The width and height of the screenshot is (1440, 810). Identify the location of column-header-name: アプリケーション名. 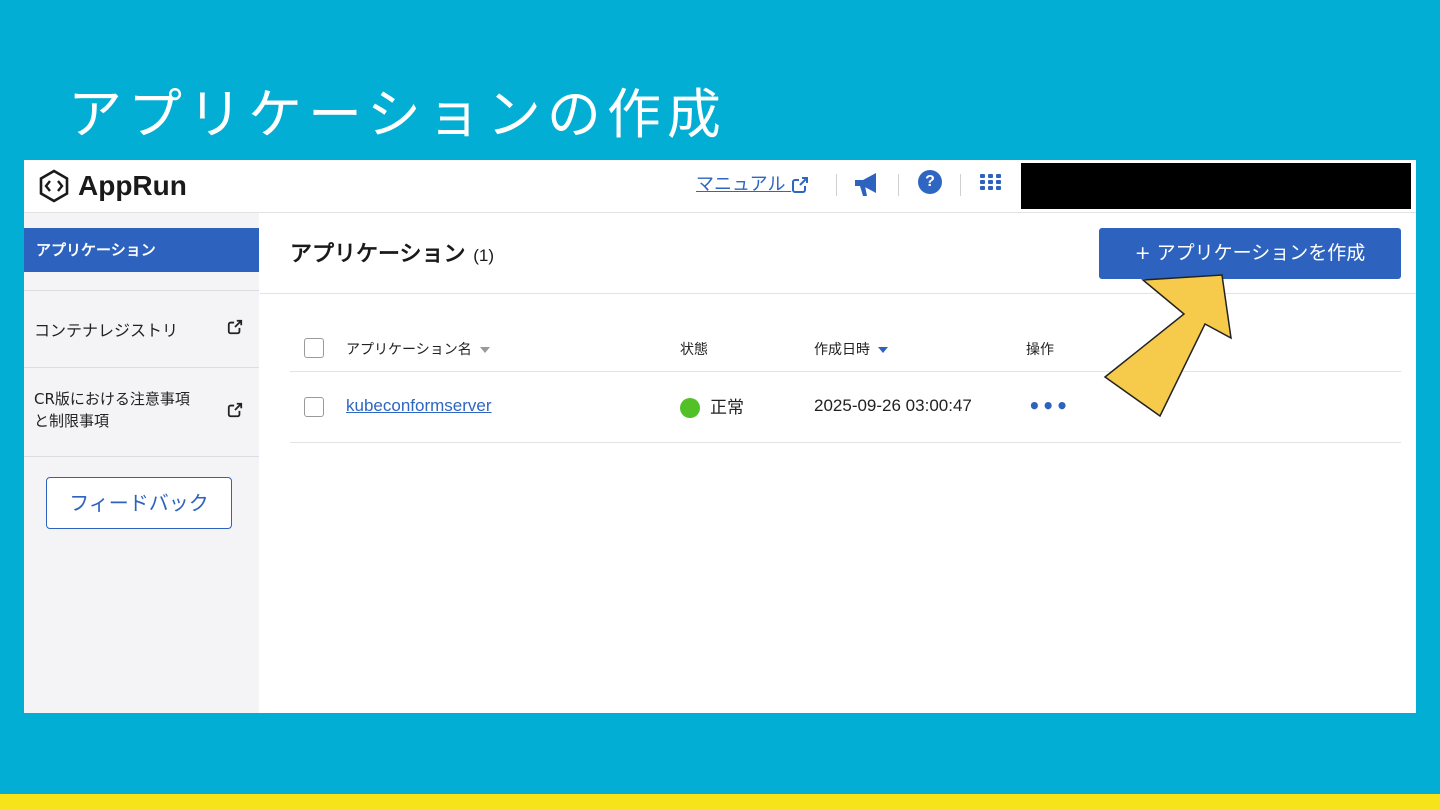
(418, 349).